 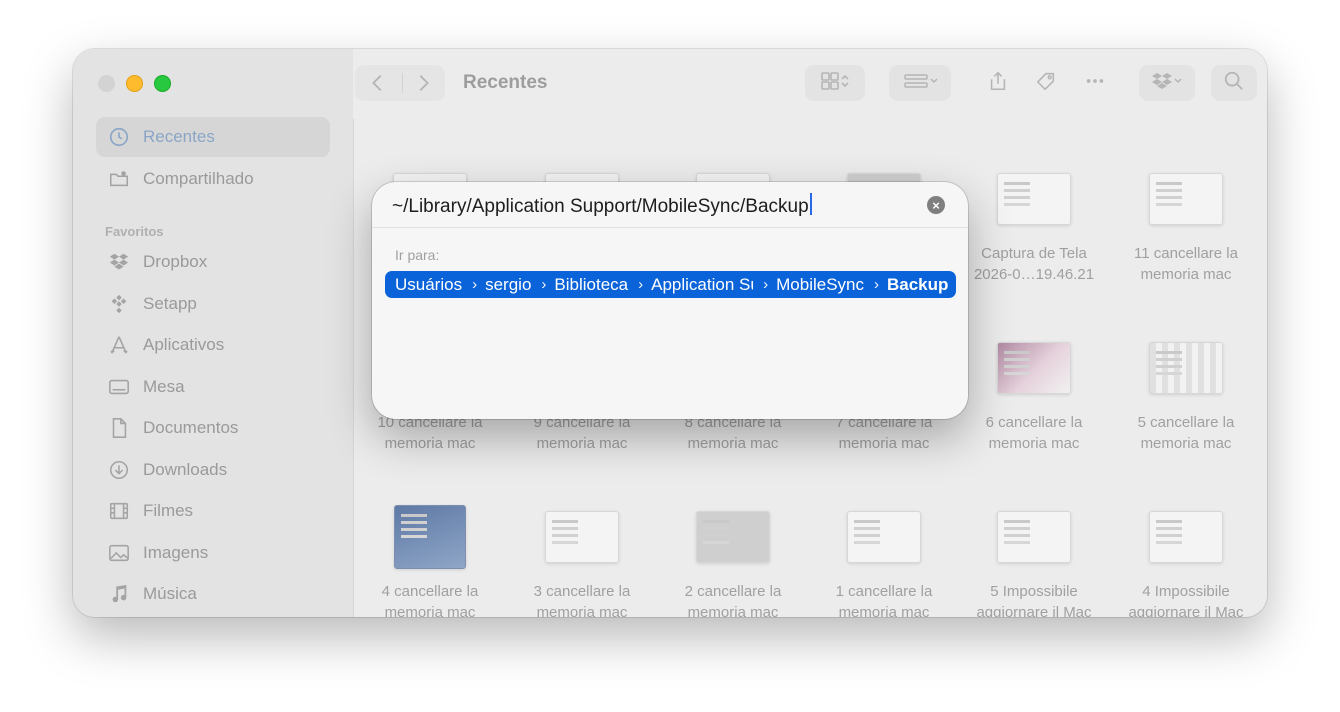 I want to click on sidebar-item-label: Downloads, so click(x=185, y=469).